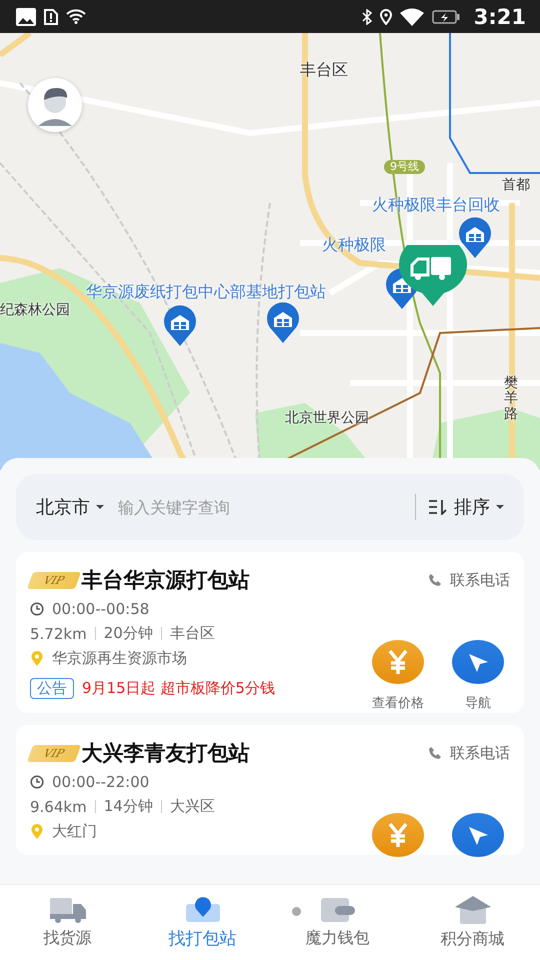 The width and height of the screenshot is (540, 960). Describe the element at coordinates (278, 292) in the screenshot. I see `map-label: 部基地打包站` at that location.